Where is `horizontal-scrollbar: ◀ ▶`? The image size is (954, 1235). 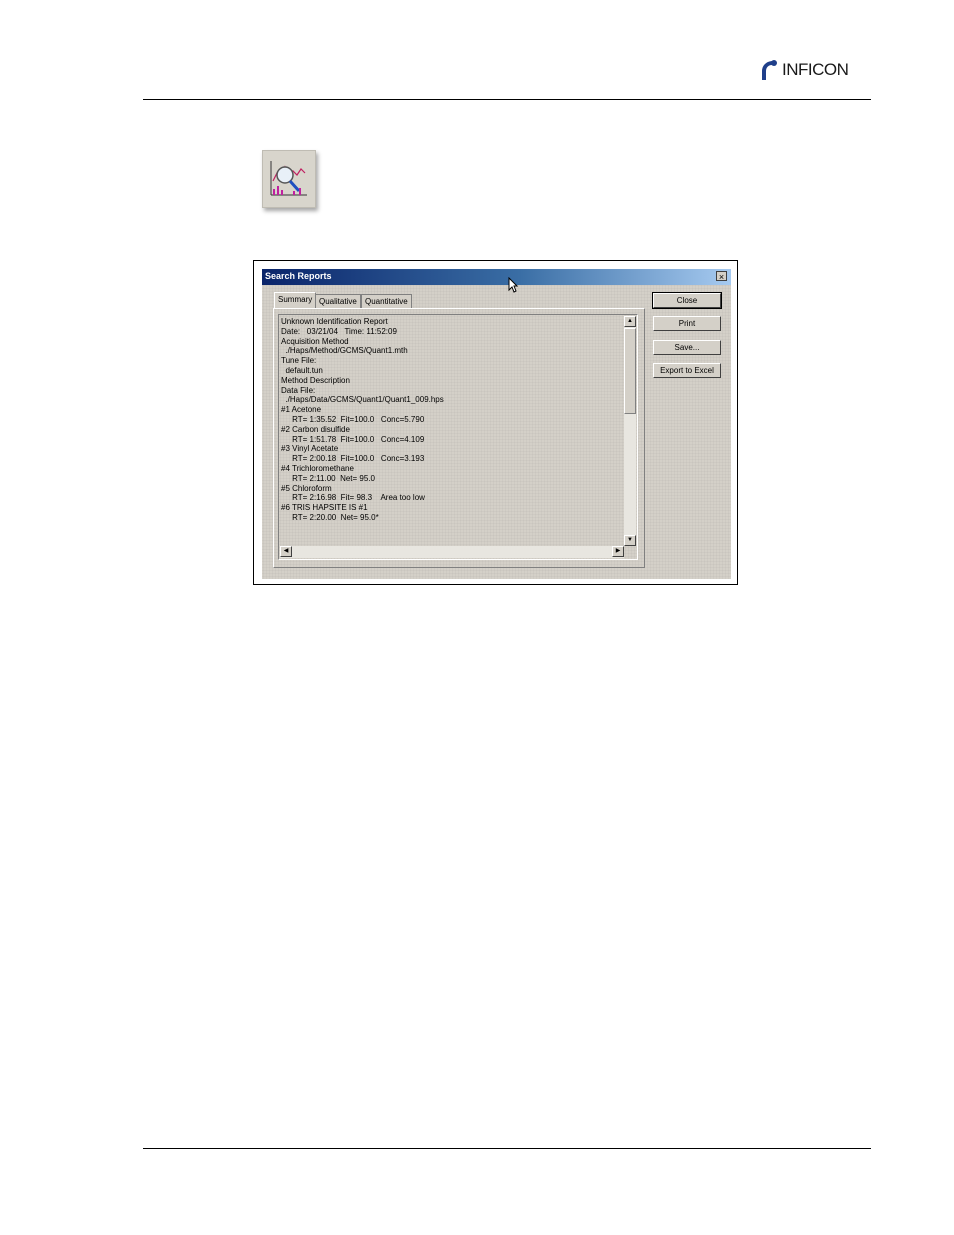 horizontal-scrollbar: ◀ ▶ is located at coordinates (452, 552).